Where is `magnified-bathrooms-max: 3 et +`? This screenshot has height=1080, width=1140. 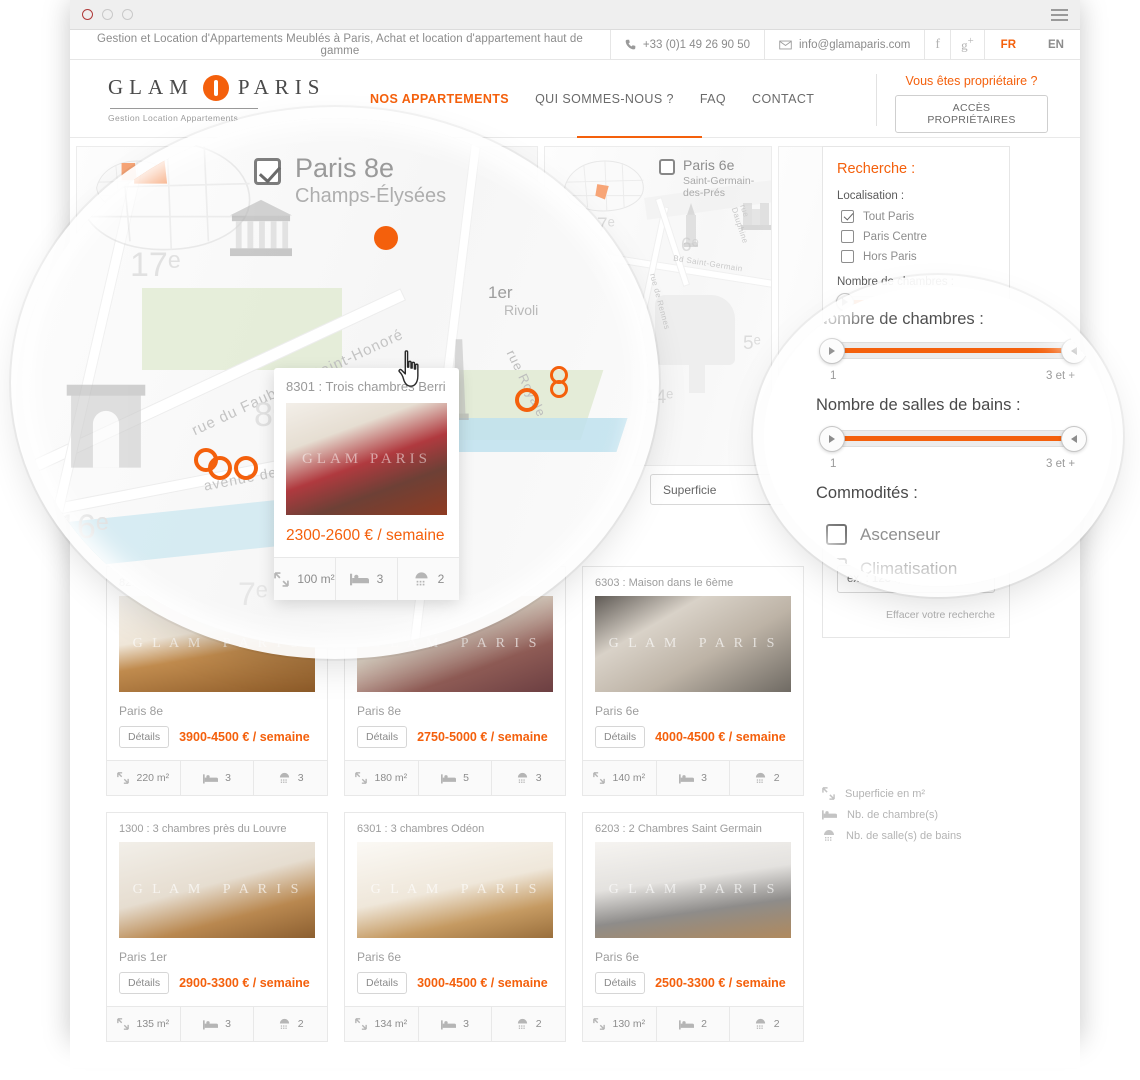
magnified-bathrooms-max: 3 et + is located at coordinates (1061, 464).